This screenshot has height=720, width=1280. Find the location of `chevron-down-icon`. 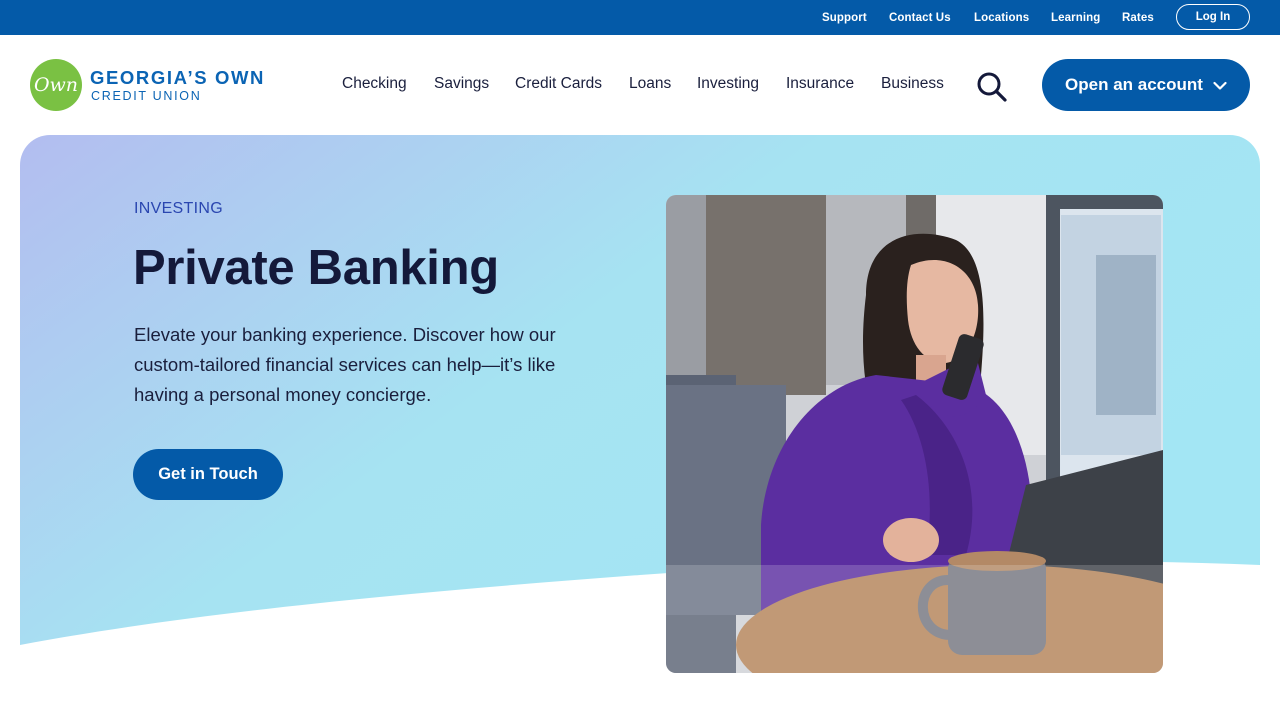

chevron-down-icon is located at coordinates (1220, 85).